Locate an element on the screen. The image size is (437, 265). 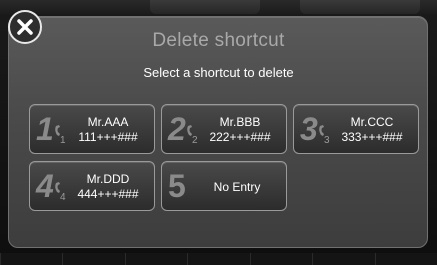
shortcut-4-button: 4 4 Mr.DDD 444+++### is located at coordinates (92, 186).